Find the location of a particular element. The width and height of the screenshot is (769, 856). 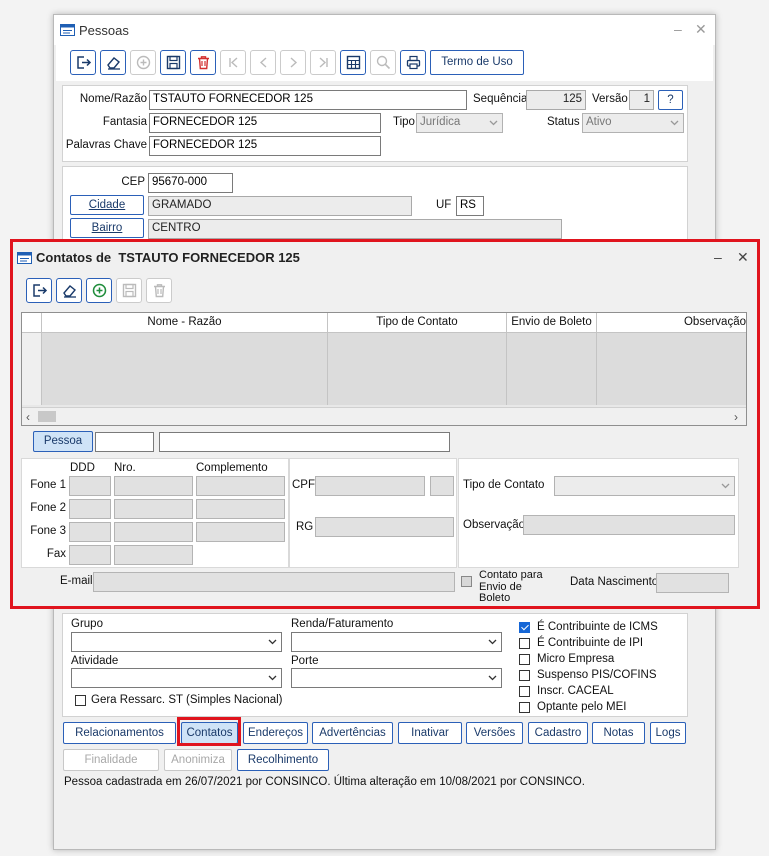

micro-empresa-checkbox is located at coordinates (524, 659).